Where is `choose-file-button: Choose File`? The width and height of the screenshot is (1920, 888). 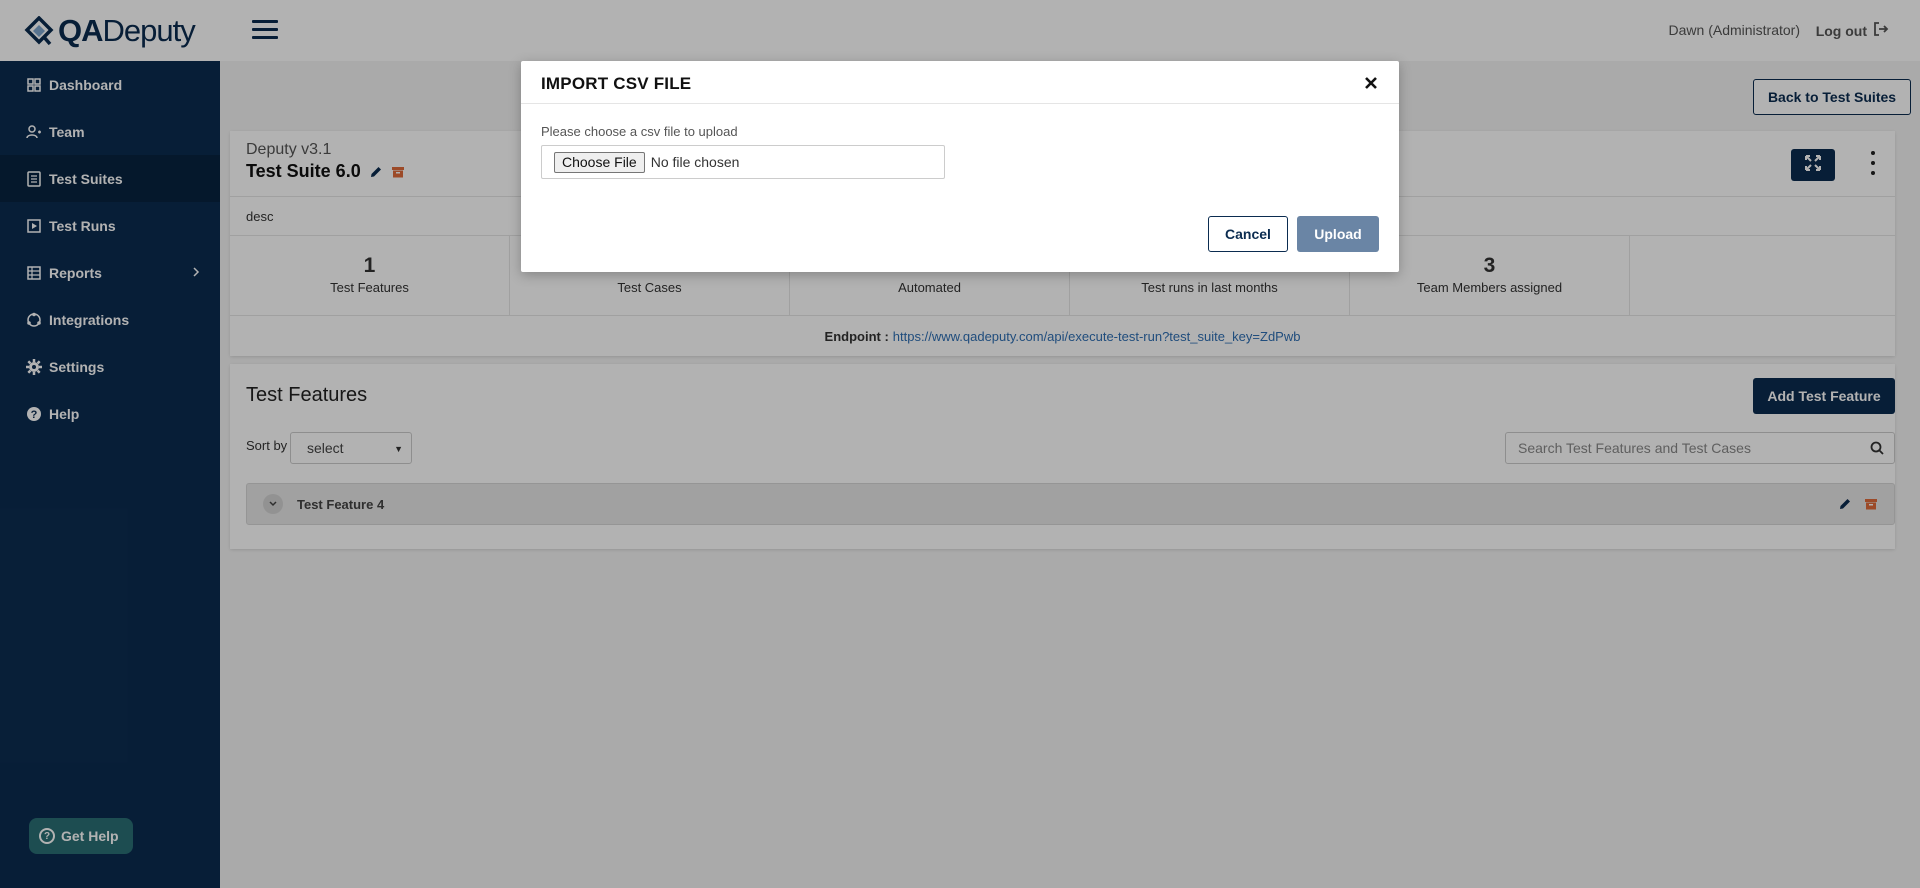
choose-file-button: Choose File is located at coordinates (599, 162).